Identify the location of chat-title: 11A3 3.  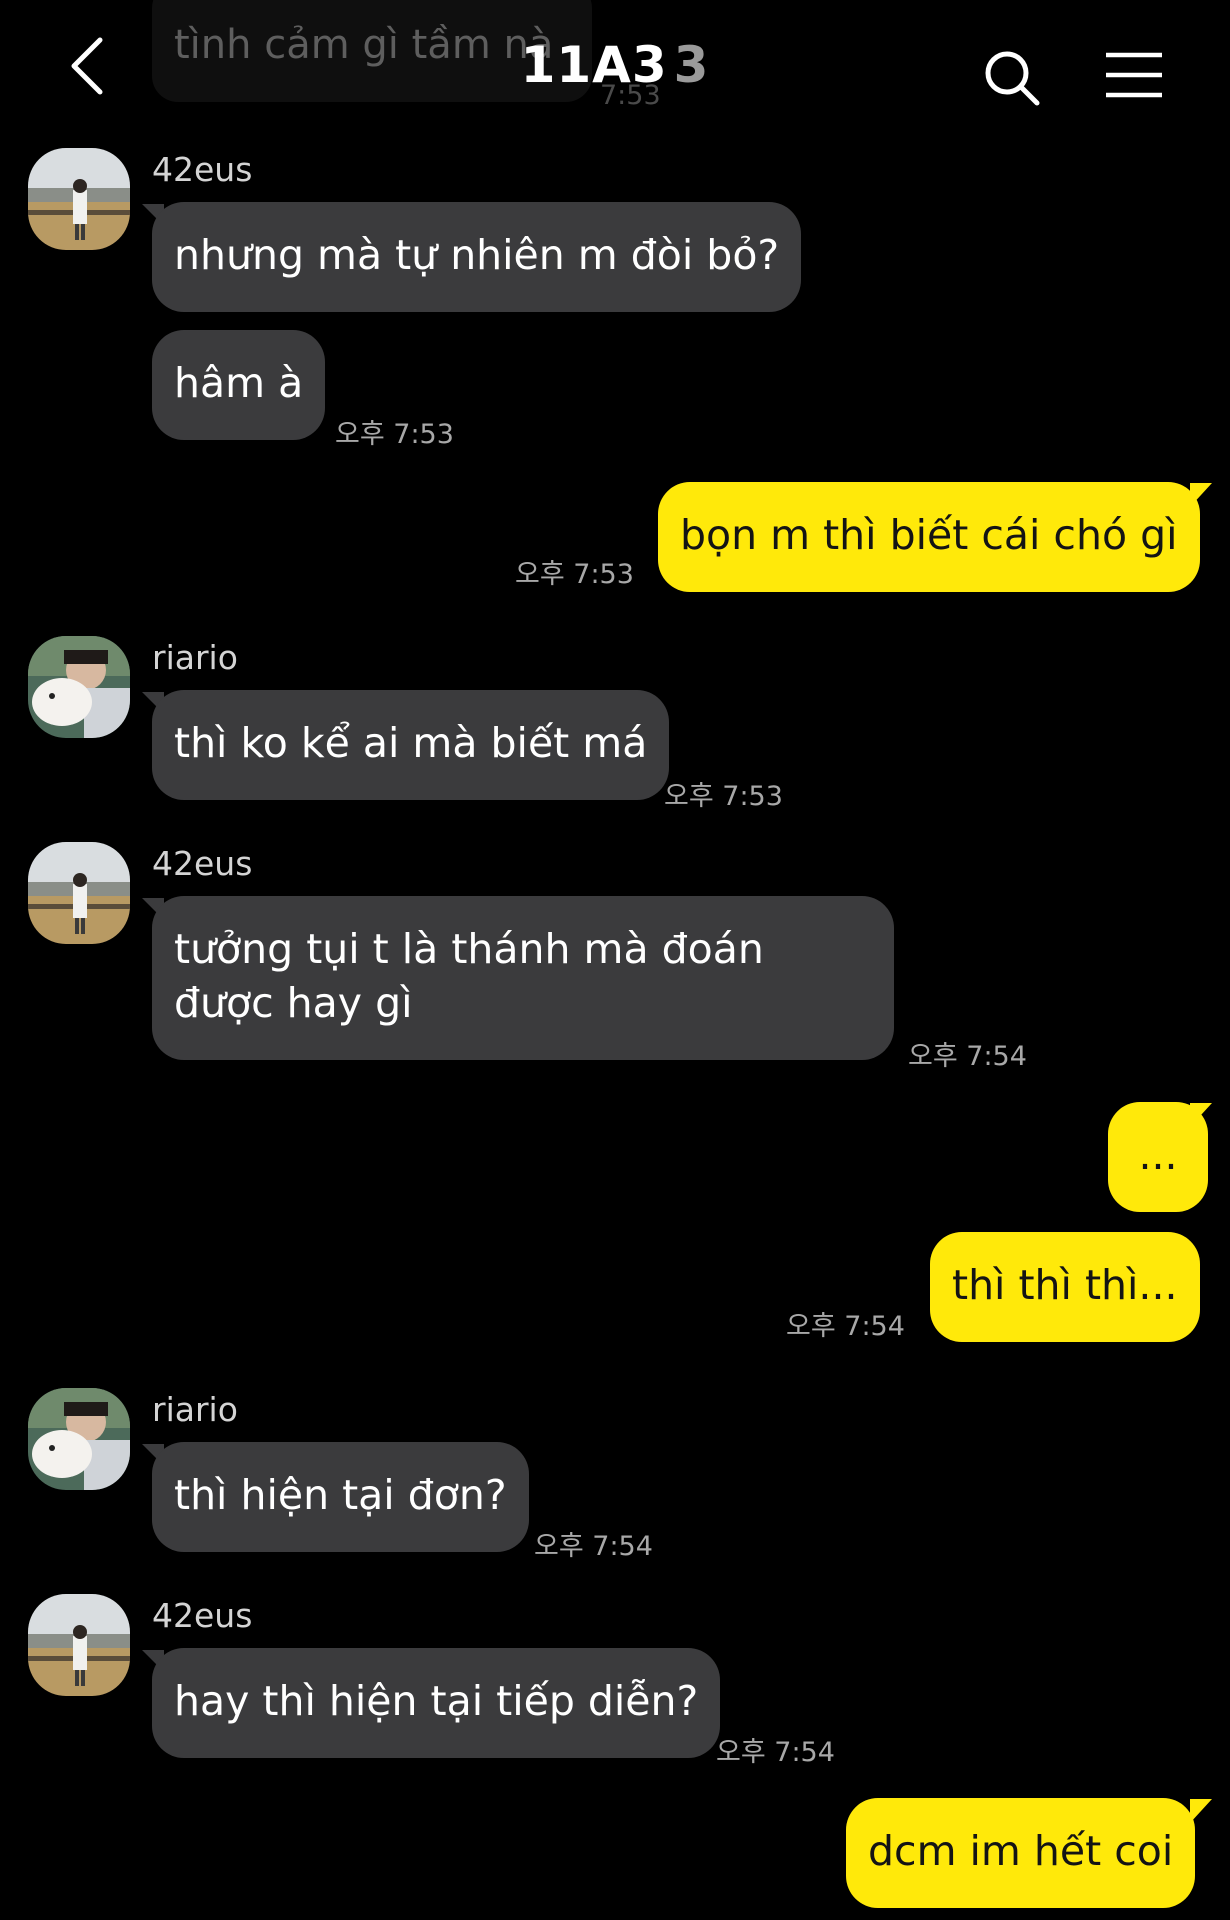
(615, 65).